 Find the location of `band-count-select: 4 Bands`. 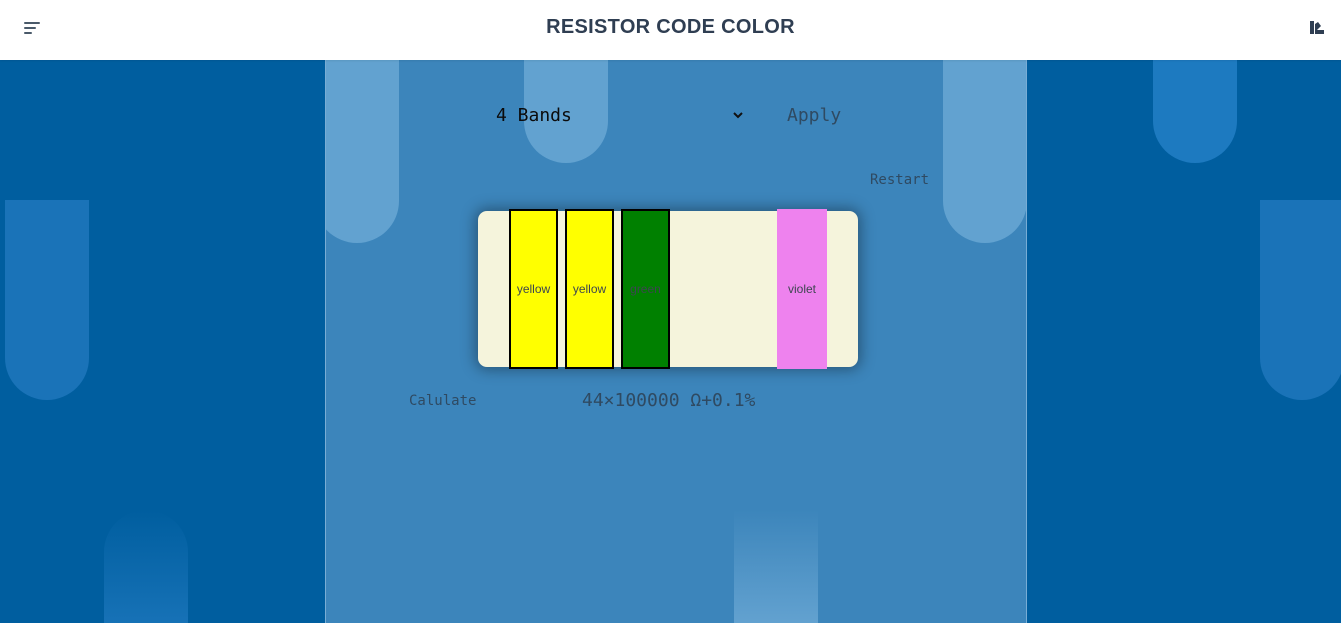

band-count-select: 4 Bands is located at coordinates (621, 116).